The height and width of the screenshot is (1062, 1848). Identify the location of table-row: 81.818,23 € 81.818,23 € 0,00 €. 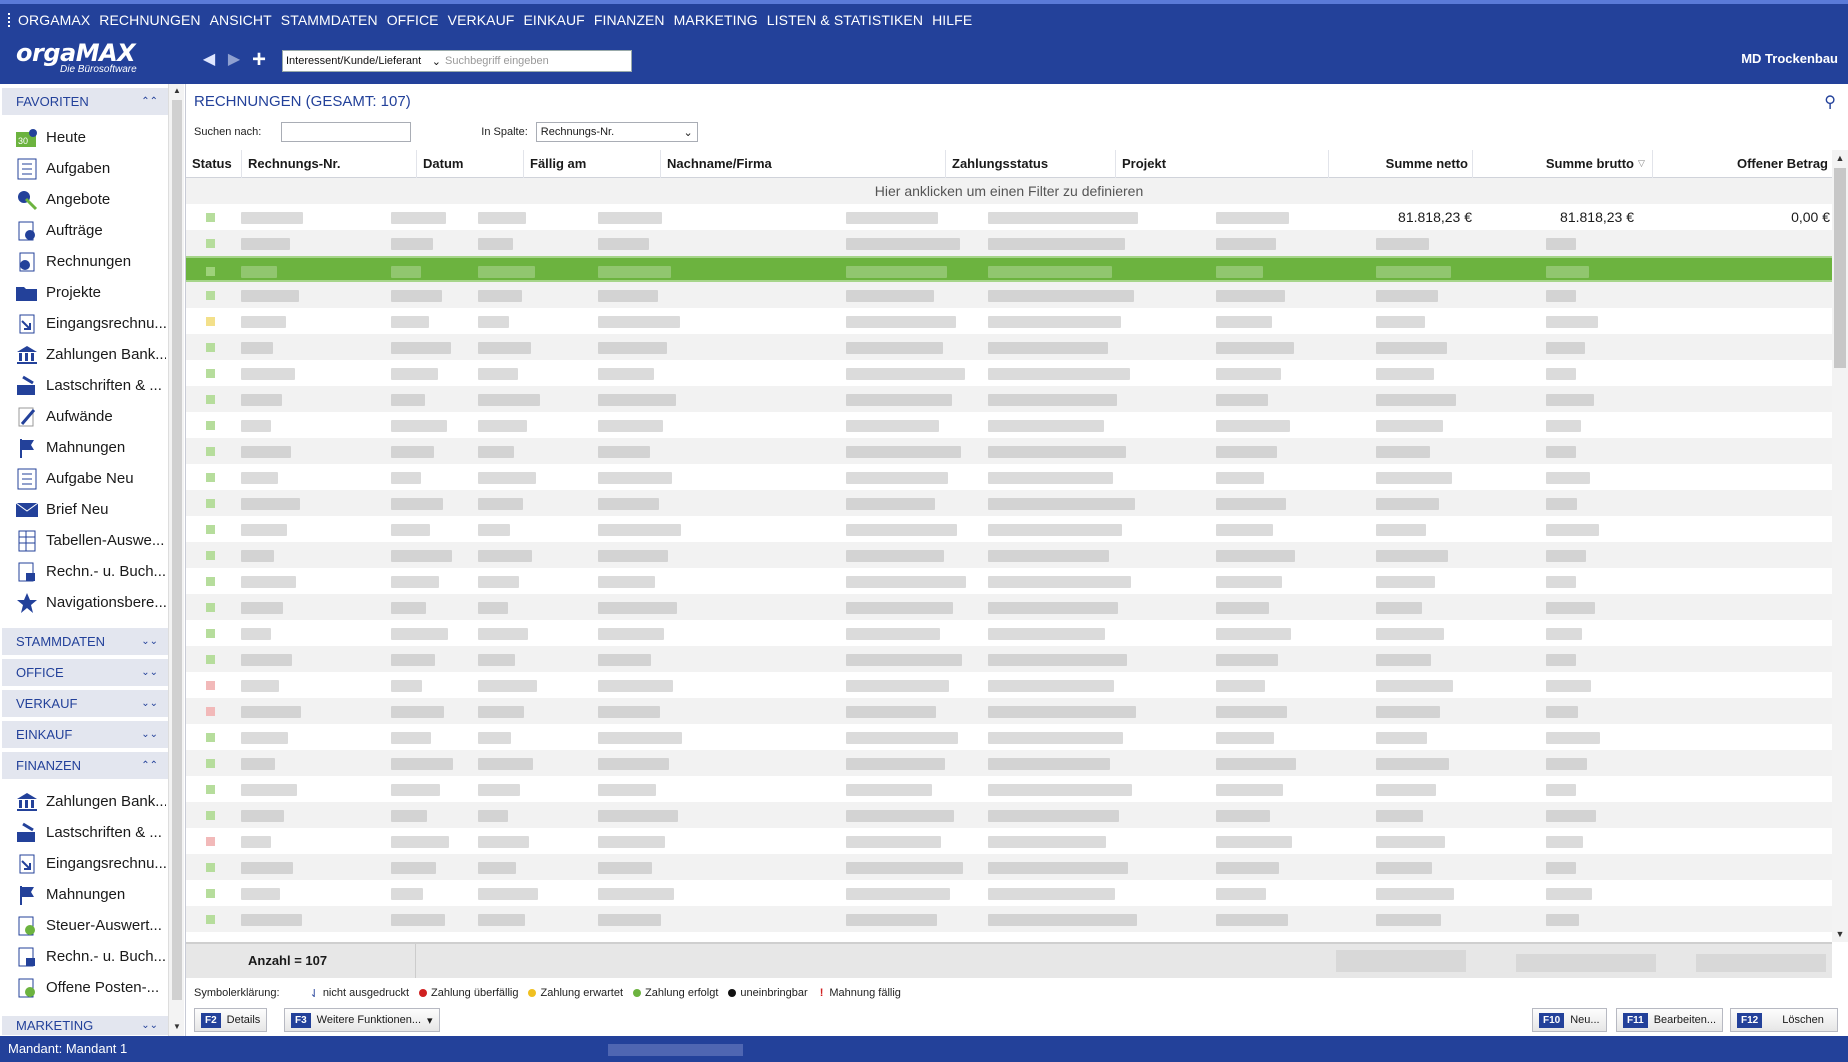
(1009, 217).